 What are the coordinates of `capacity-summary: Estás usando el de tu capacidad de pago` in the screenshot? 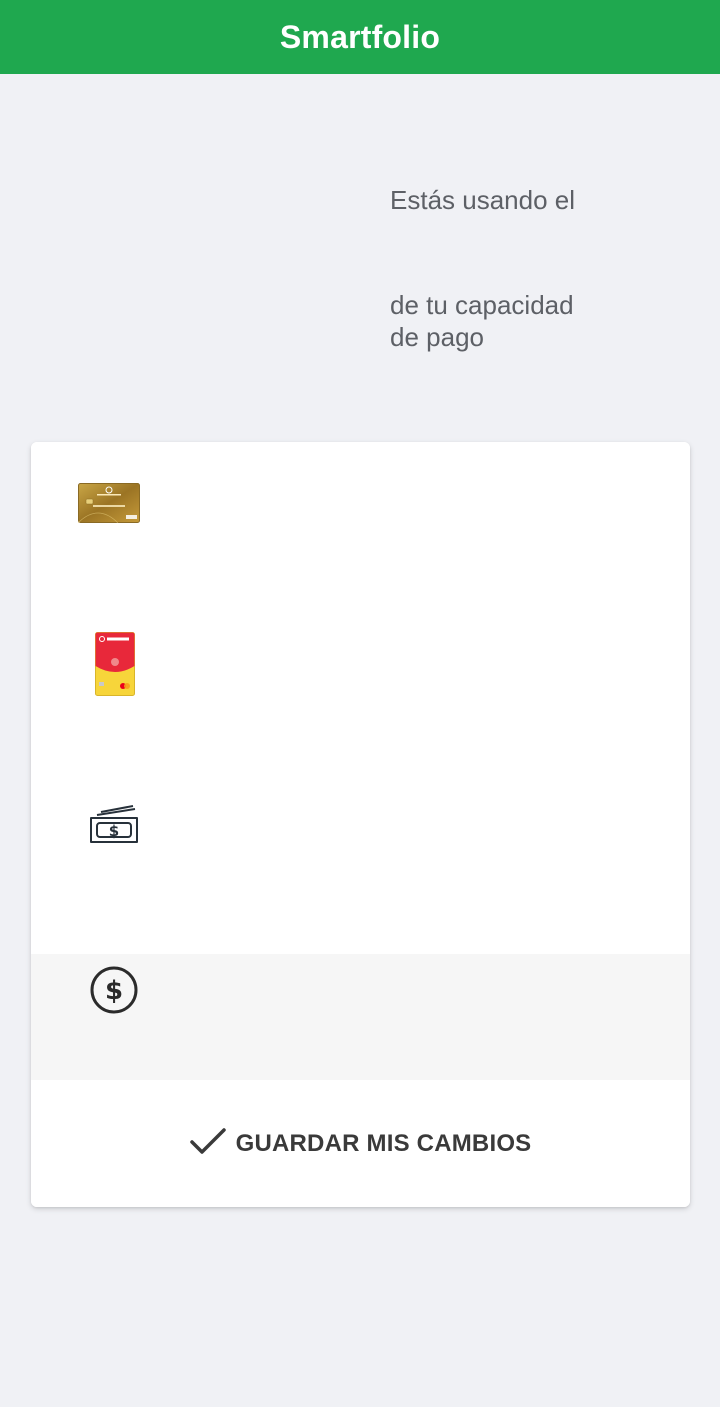 It's located at (540, 268).